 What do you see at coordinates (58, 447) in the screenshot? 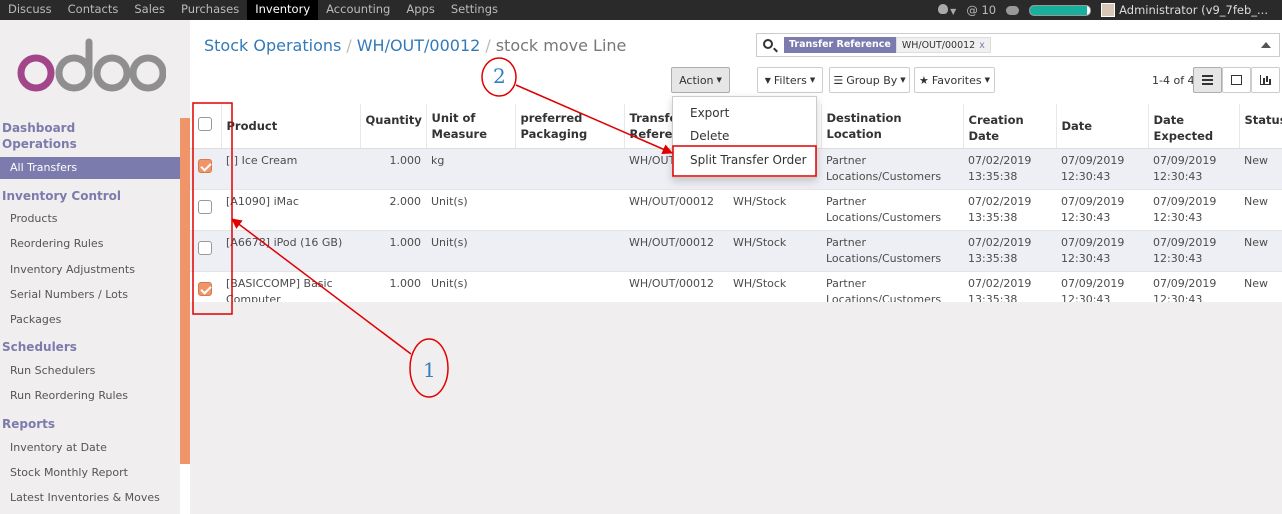
I see `sidebar-item-inventory-at-date: Inventory at Date` at bounding box center [58, 447].